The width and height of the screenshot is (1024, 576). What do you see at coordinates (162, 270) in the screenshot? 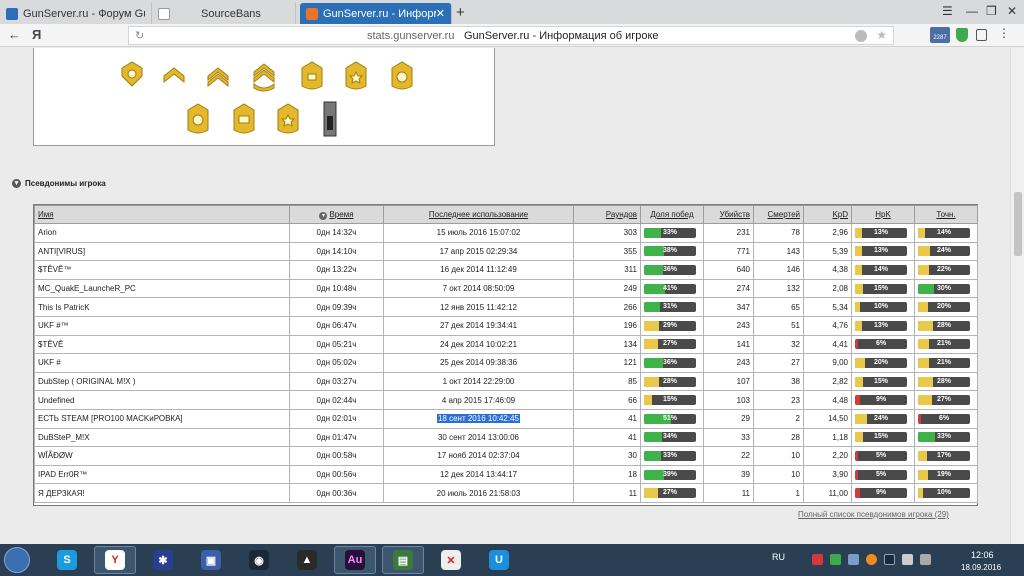
I see `cell-name: $TÊVÊ™` at bounding box center [162, 270].